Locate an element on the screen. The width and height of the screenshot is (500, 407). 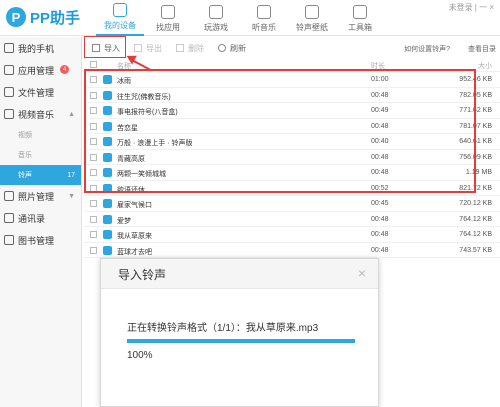
sidebar-item-label: 通讯录 is located at coordinates (32, 218).